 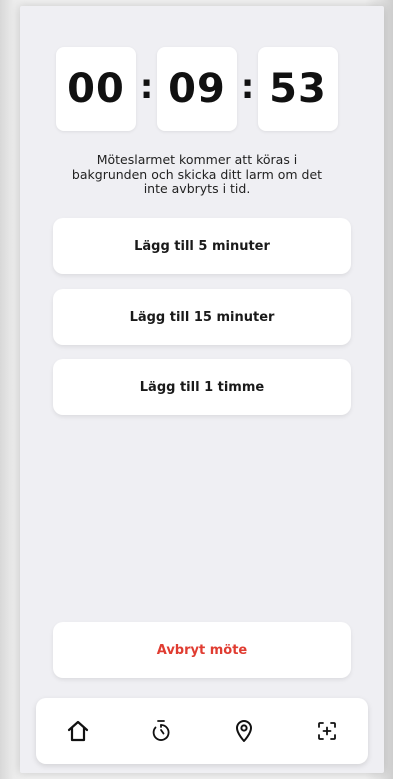 I want to click on nav-timer, so click(x=161, y=731).